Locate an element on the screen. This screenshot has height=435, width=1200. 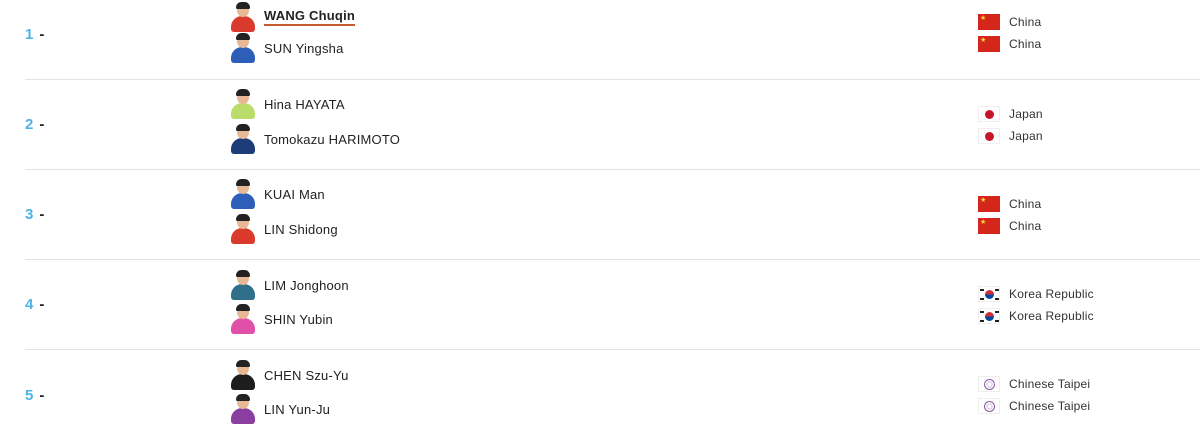
player-name: SUN Yingsha is located at coordinates (304, 48).